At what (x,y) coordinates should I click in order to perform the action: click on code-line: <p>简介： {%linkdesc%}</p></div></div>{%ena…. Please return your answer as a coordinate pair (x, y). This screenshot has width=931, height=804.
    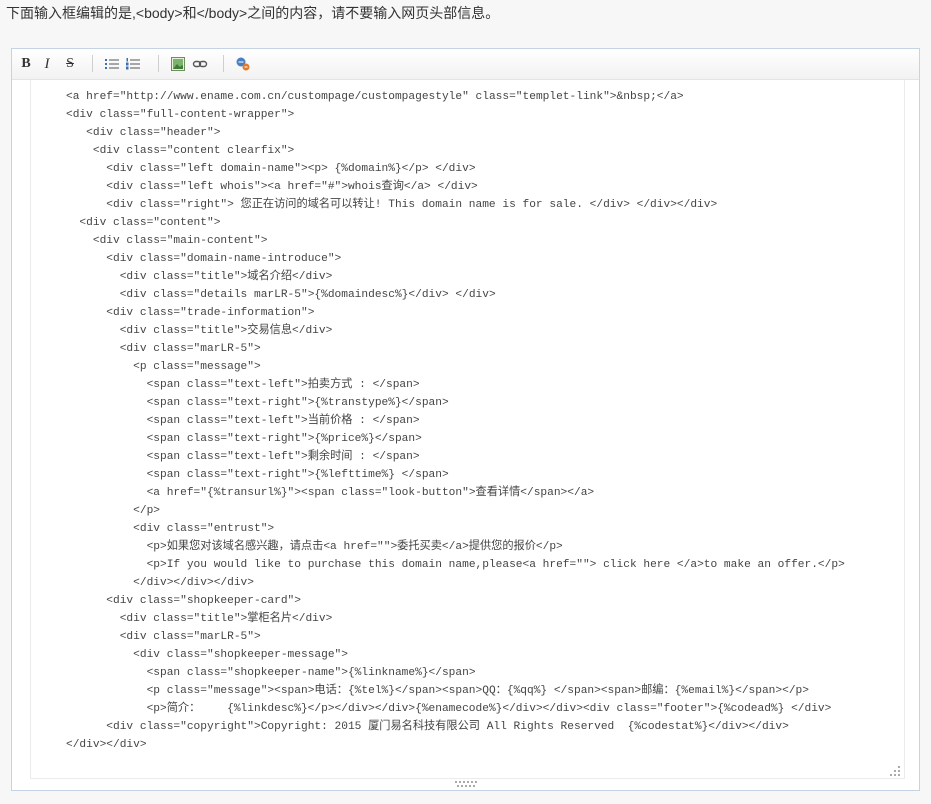
    Looking at the image, I should click on (449, 709).